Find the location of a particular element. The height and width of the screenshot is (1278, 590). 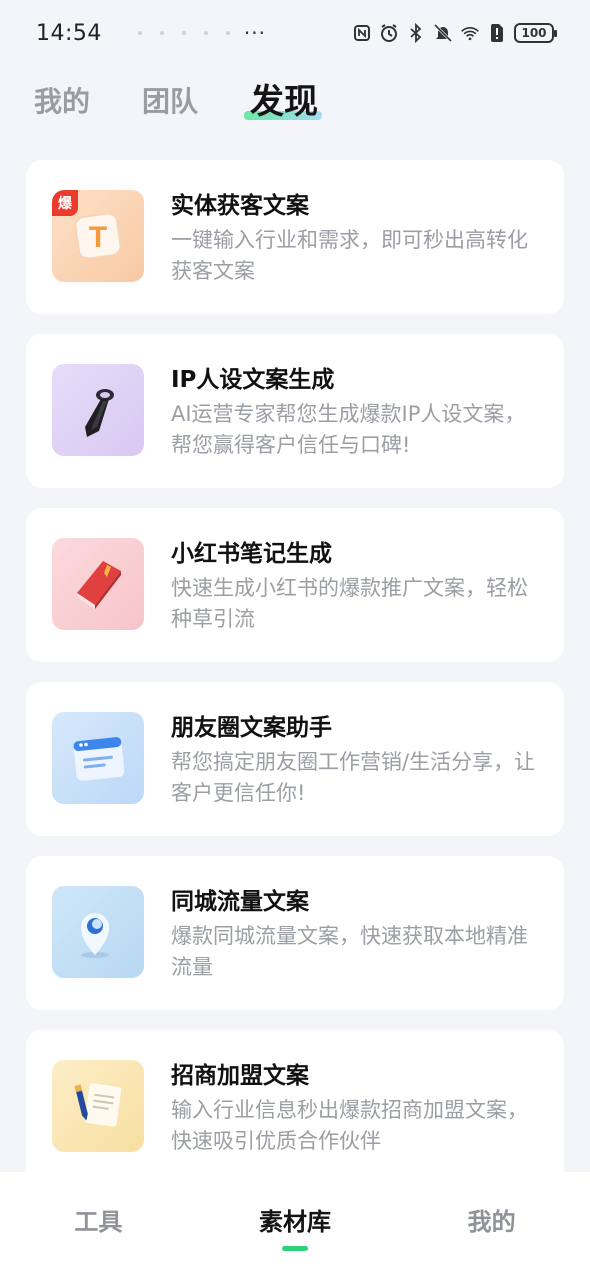

red-book-icon is located at coordinates (98, 584).